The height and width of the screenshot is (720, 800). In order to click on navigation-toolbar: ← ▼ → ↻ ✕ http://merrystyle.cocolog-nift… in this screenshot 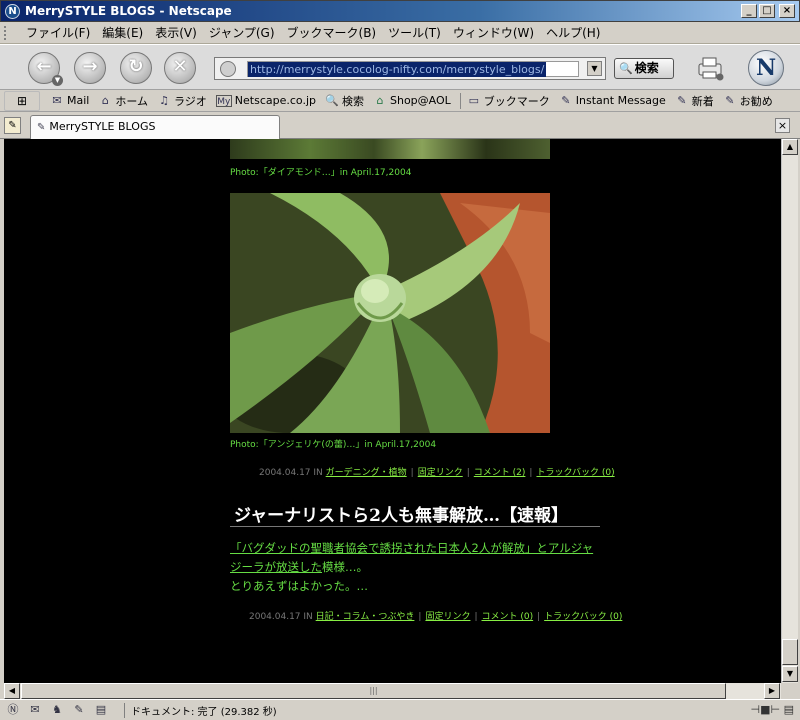, I will do `click(400, 67)`.